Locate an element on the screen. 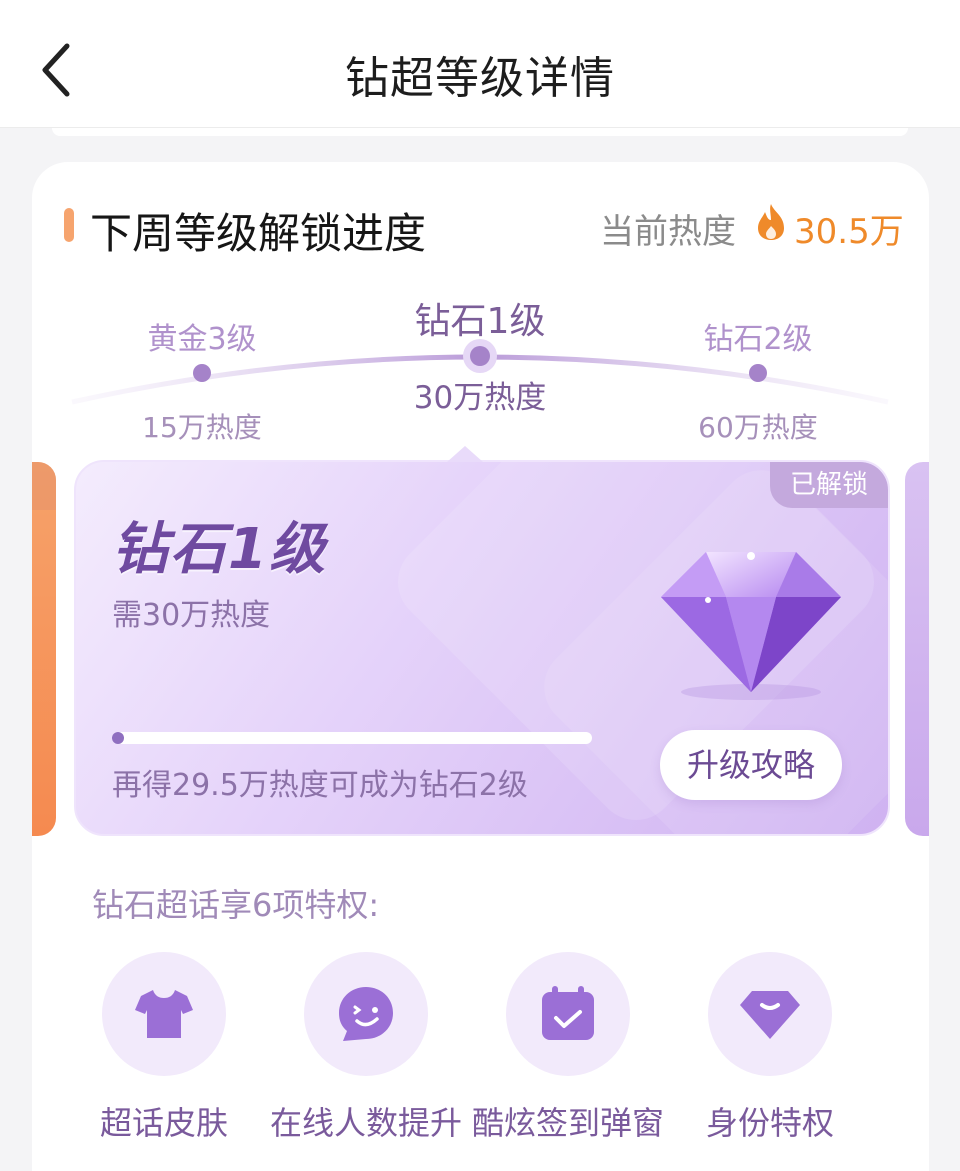  track-level-name: 黄金3级 is located at coordinates (202, 339).